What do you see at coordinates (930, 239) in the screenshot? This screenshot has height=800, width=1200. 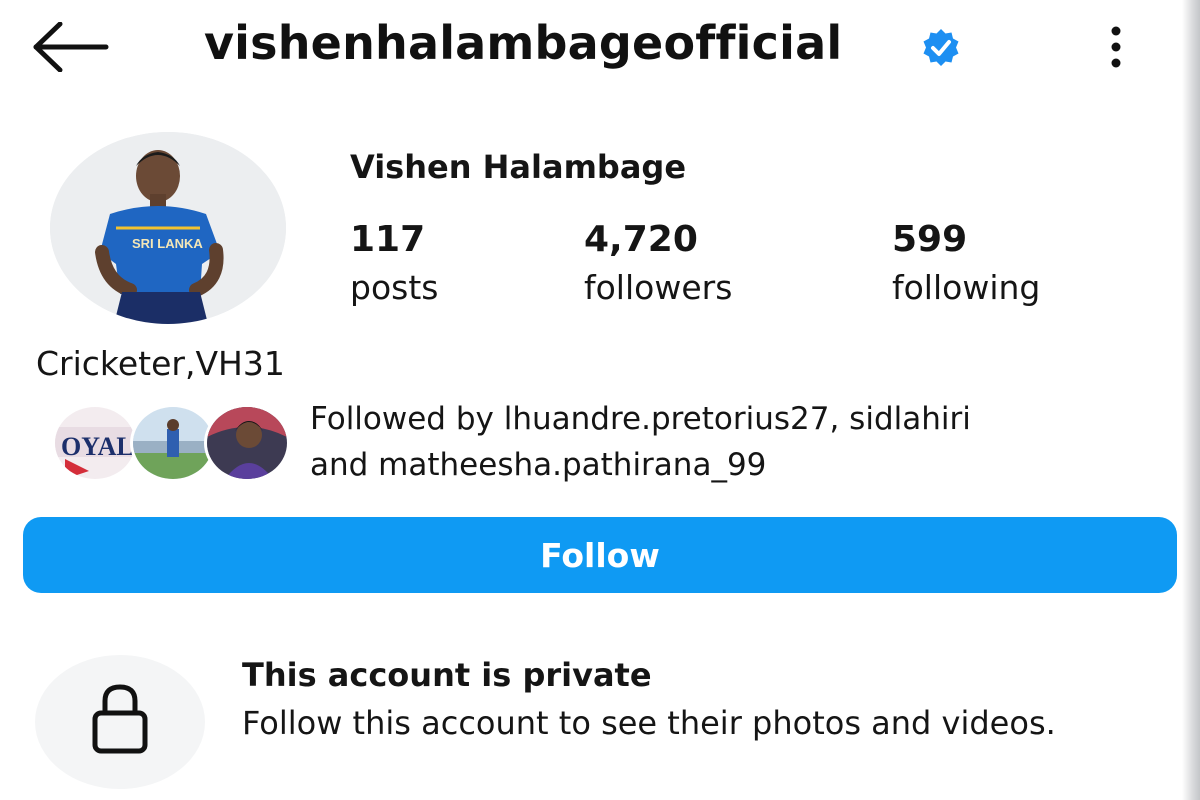 I see `following-count: 599` at bounding box center [930, 239].